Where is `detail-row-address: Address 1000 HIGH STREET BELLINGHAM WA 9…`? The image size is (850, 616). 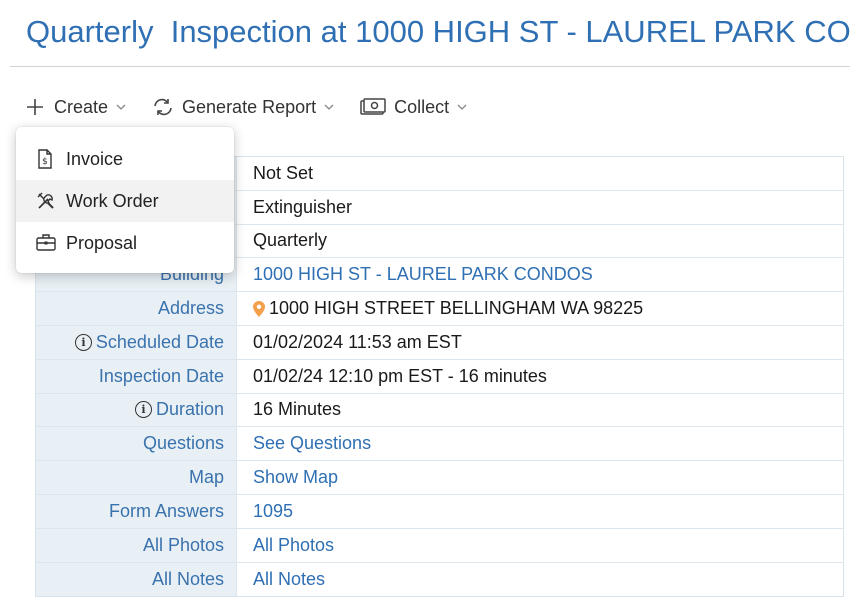
detail-row-address: Address 1000 HIGH STREET BELLINGHAM WA 9… is located at coordinates (439, 309).